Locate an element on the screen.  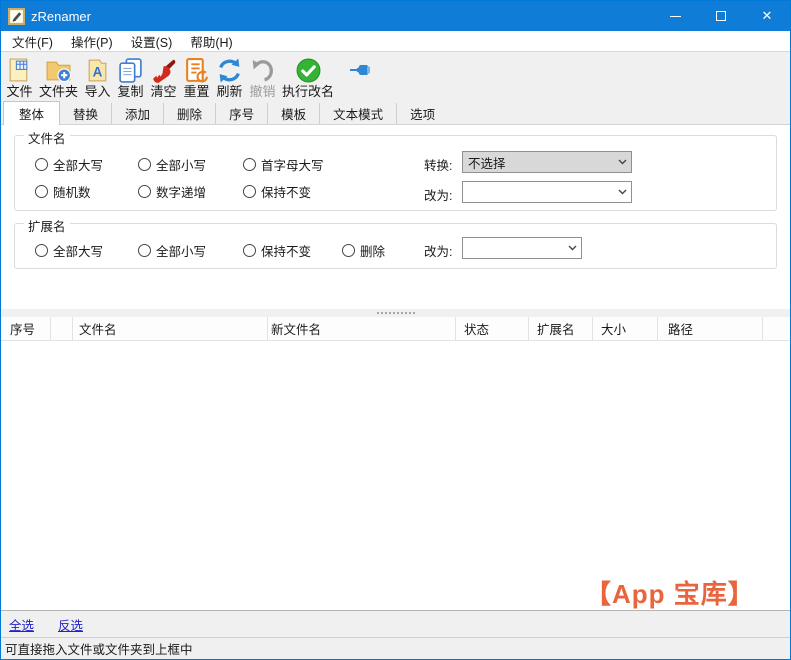
ext-changeto-select is located at coordinates (522, 248).